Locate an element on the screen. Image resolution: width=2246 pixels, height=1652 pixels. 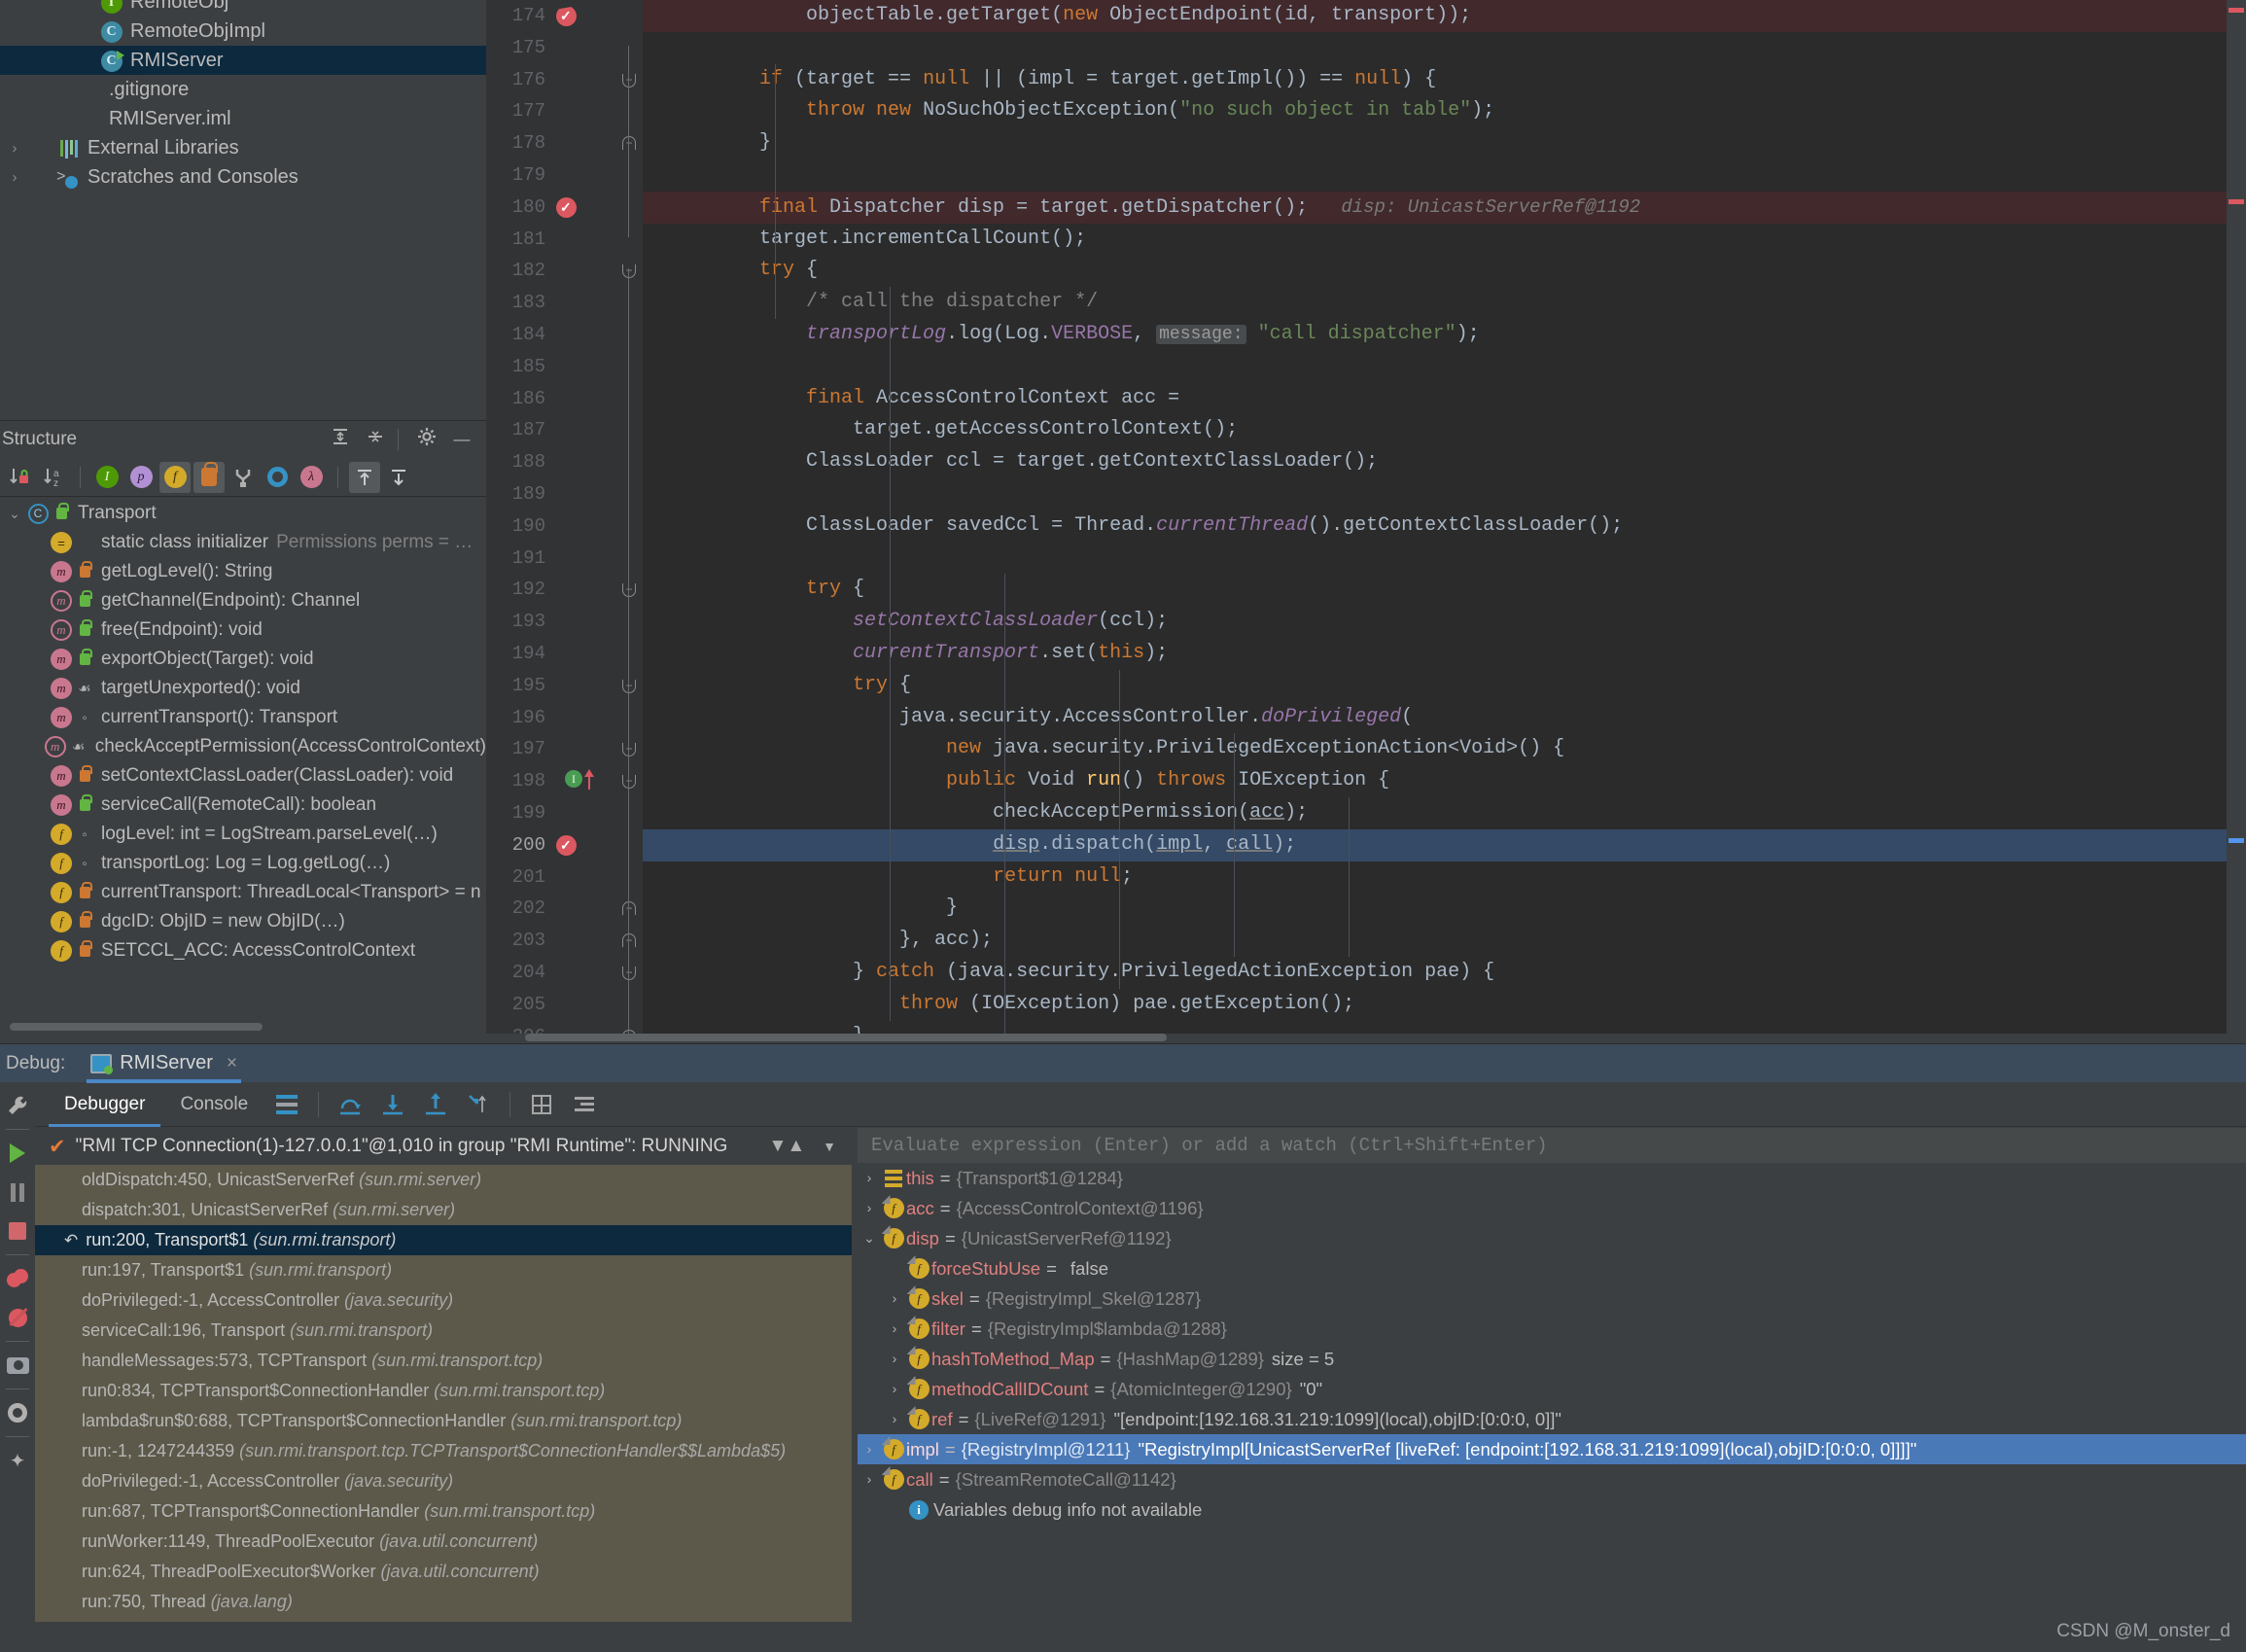
gutter-line: 187 is located at coordinates (551, 430).